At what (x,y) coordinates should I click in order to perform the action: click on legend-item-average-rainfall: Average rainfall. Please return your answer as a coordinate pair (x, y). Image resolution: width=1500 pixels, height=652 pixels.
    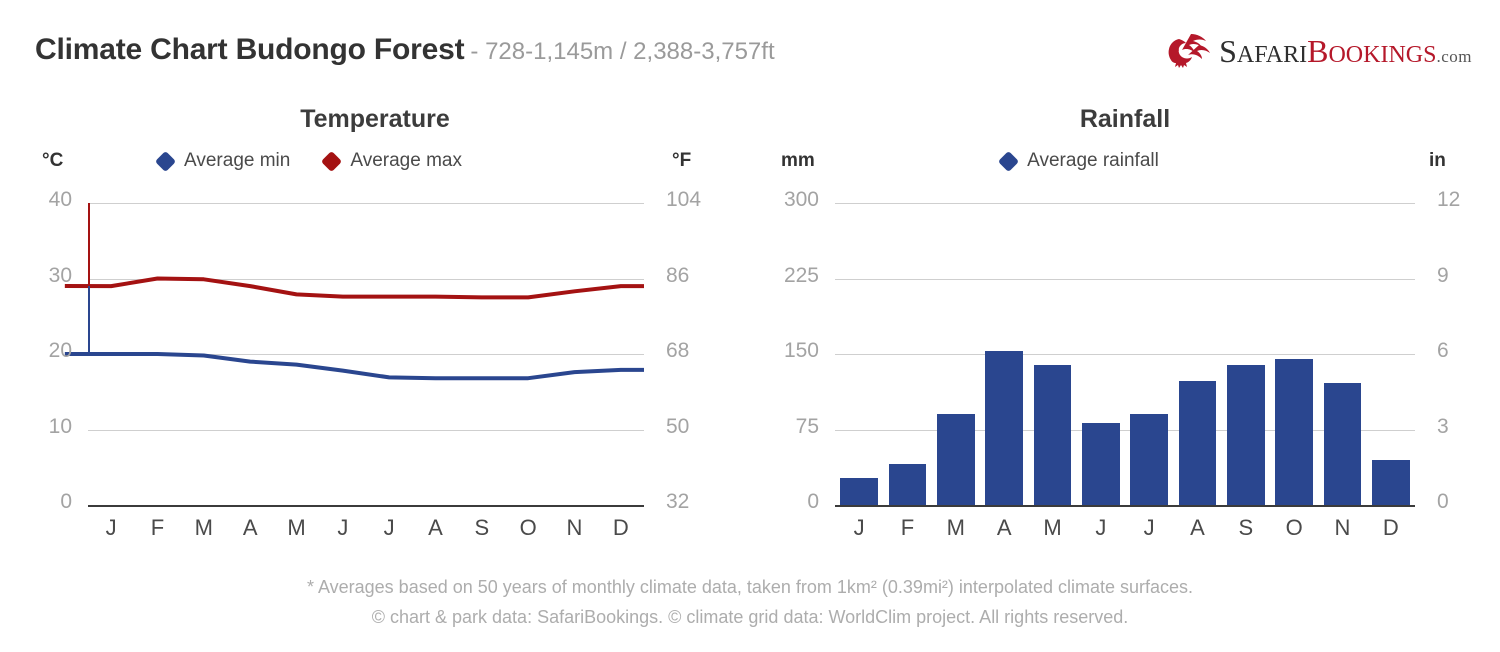
    Looking at the image, I should click on (1078, 161).